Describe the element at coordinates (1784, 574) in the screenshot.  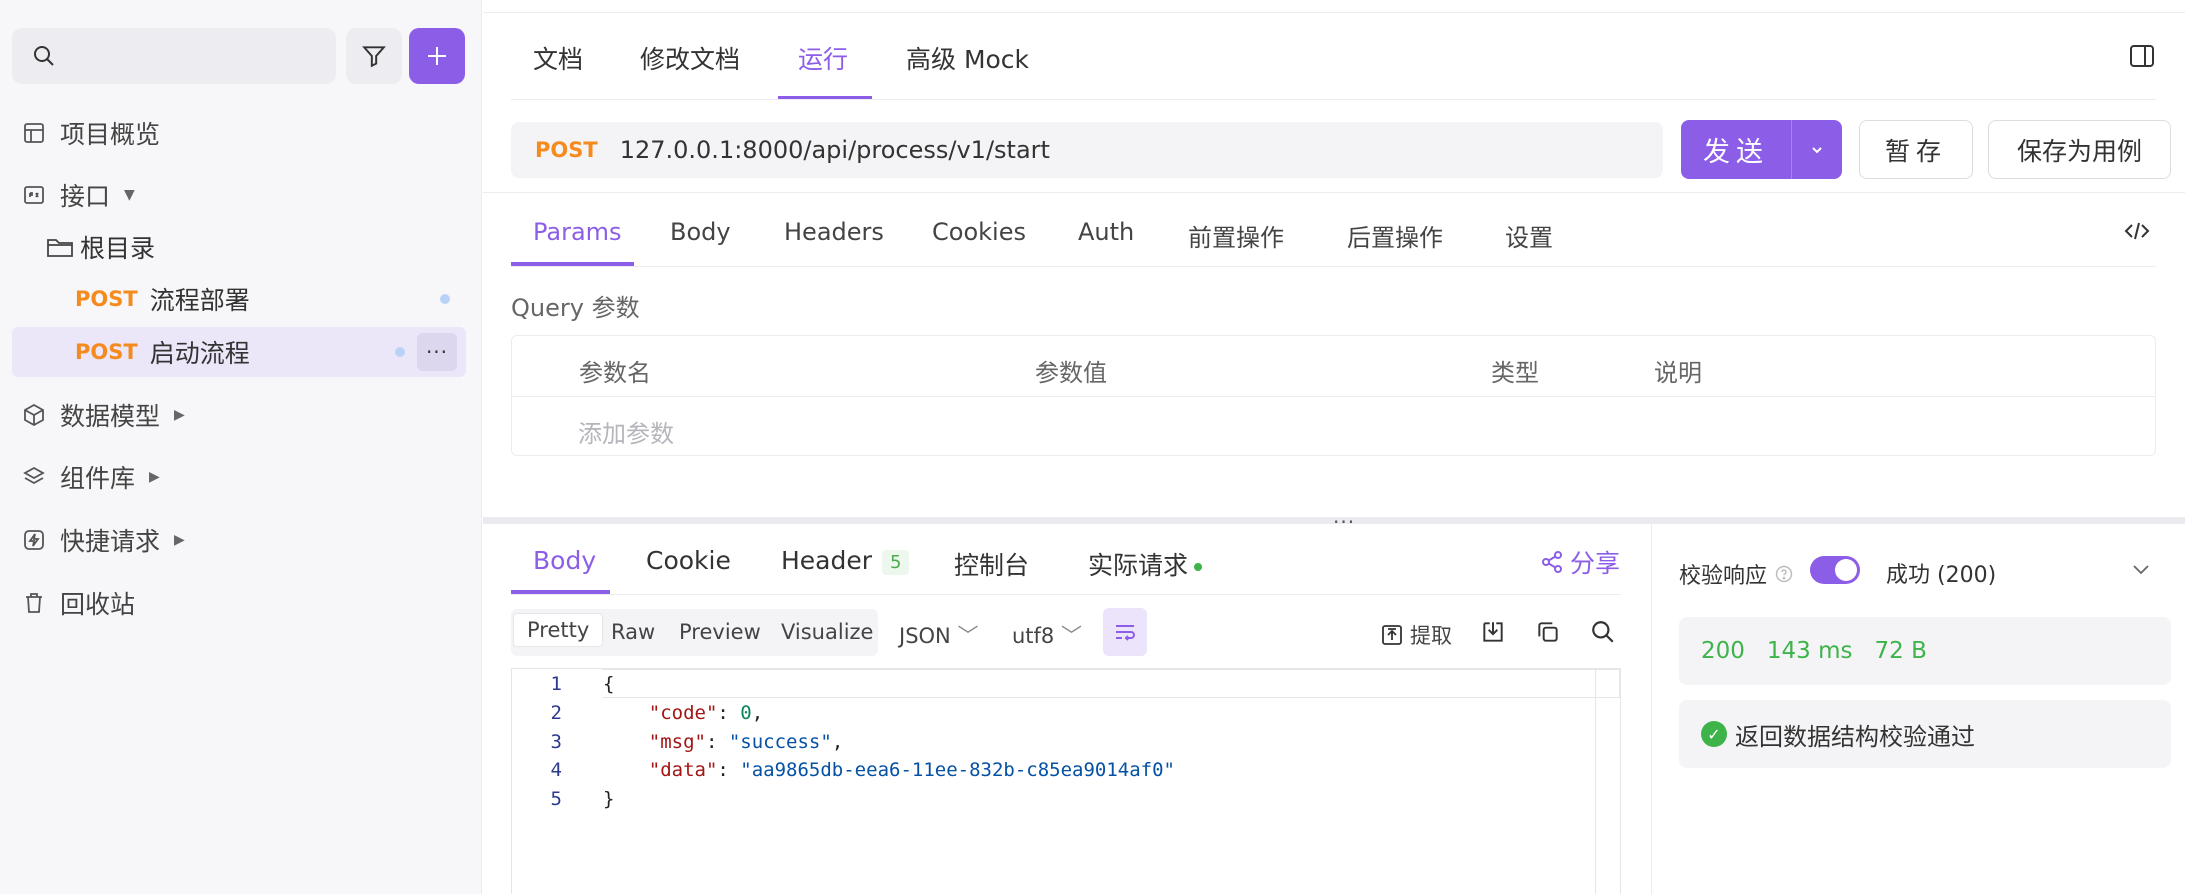
I see `help-icon` at that location.